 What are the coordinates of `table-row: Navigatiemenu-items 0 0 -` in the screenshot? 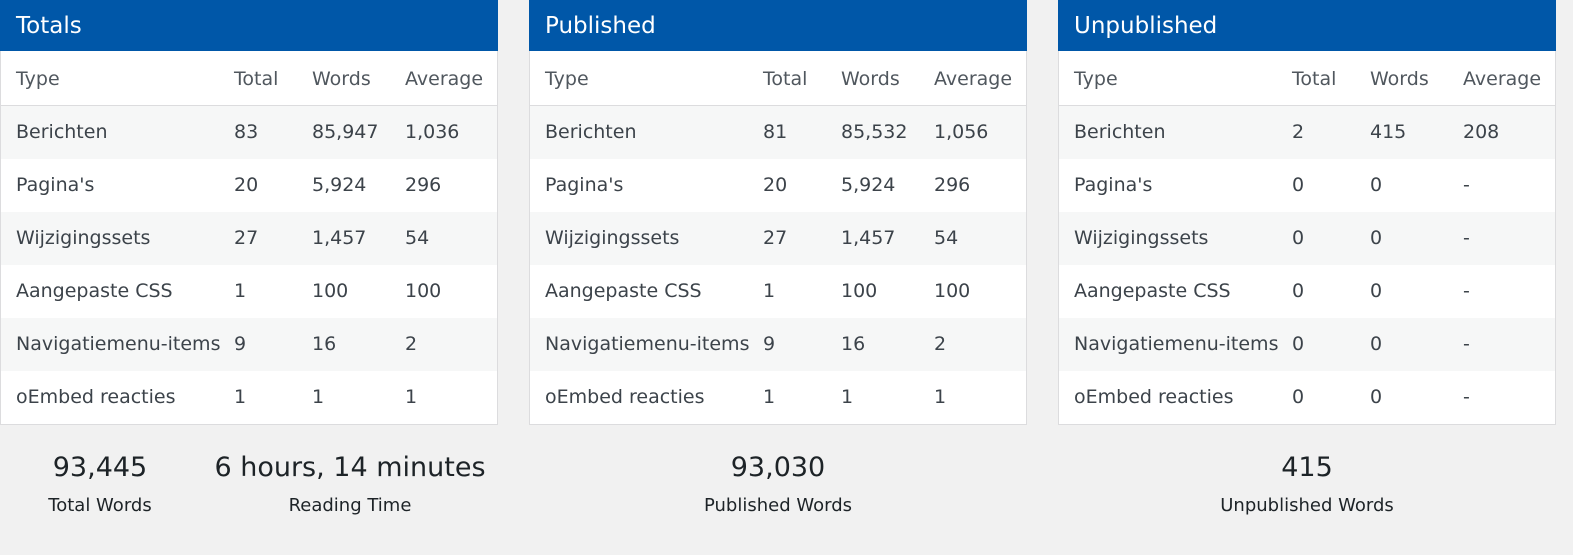 It's located at (1307, 344).